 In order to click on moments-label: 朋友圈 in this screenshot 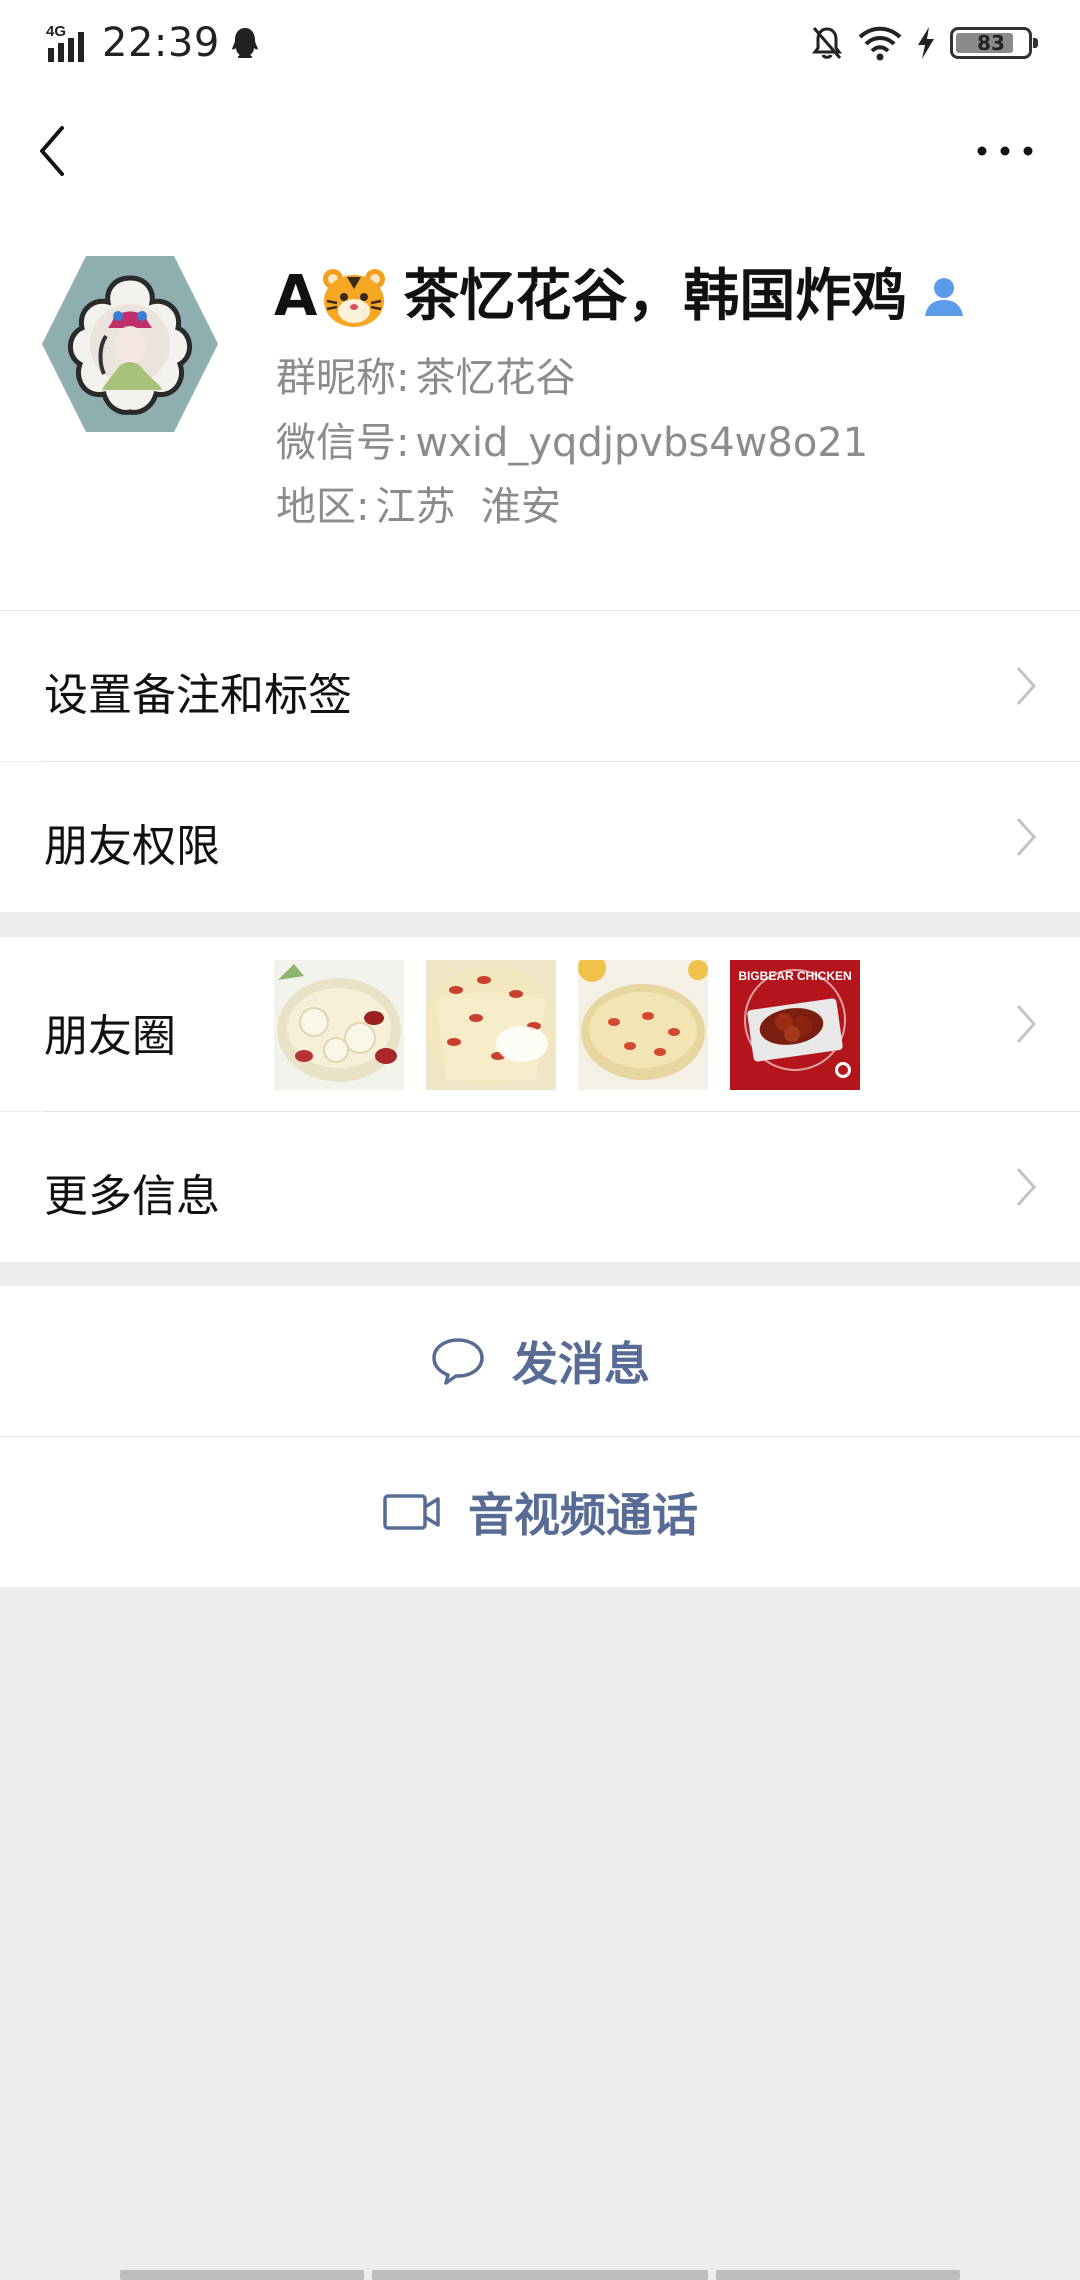, I will do `click(110, 1036)`.